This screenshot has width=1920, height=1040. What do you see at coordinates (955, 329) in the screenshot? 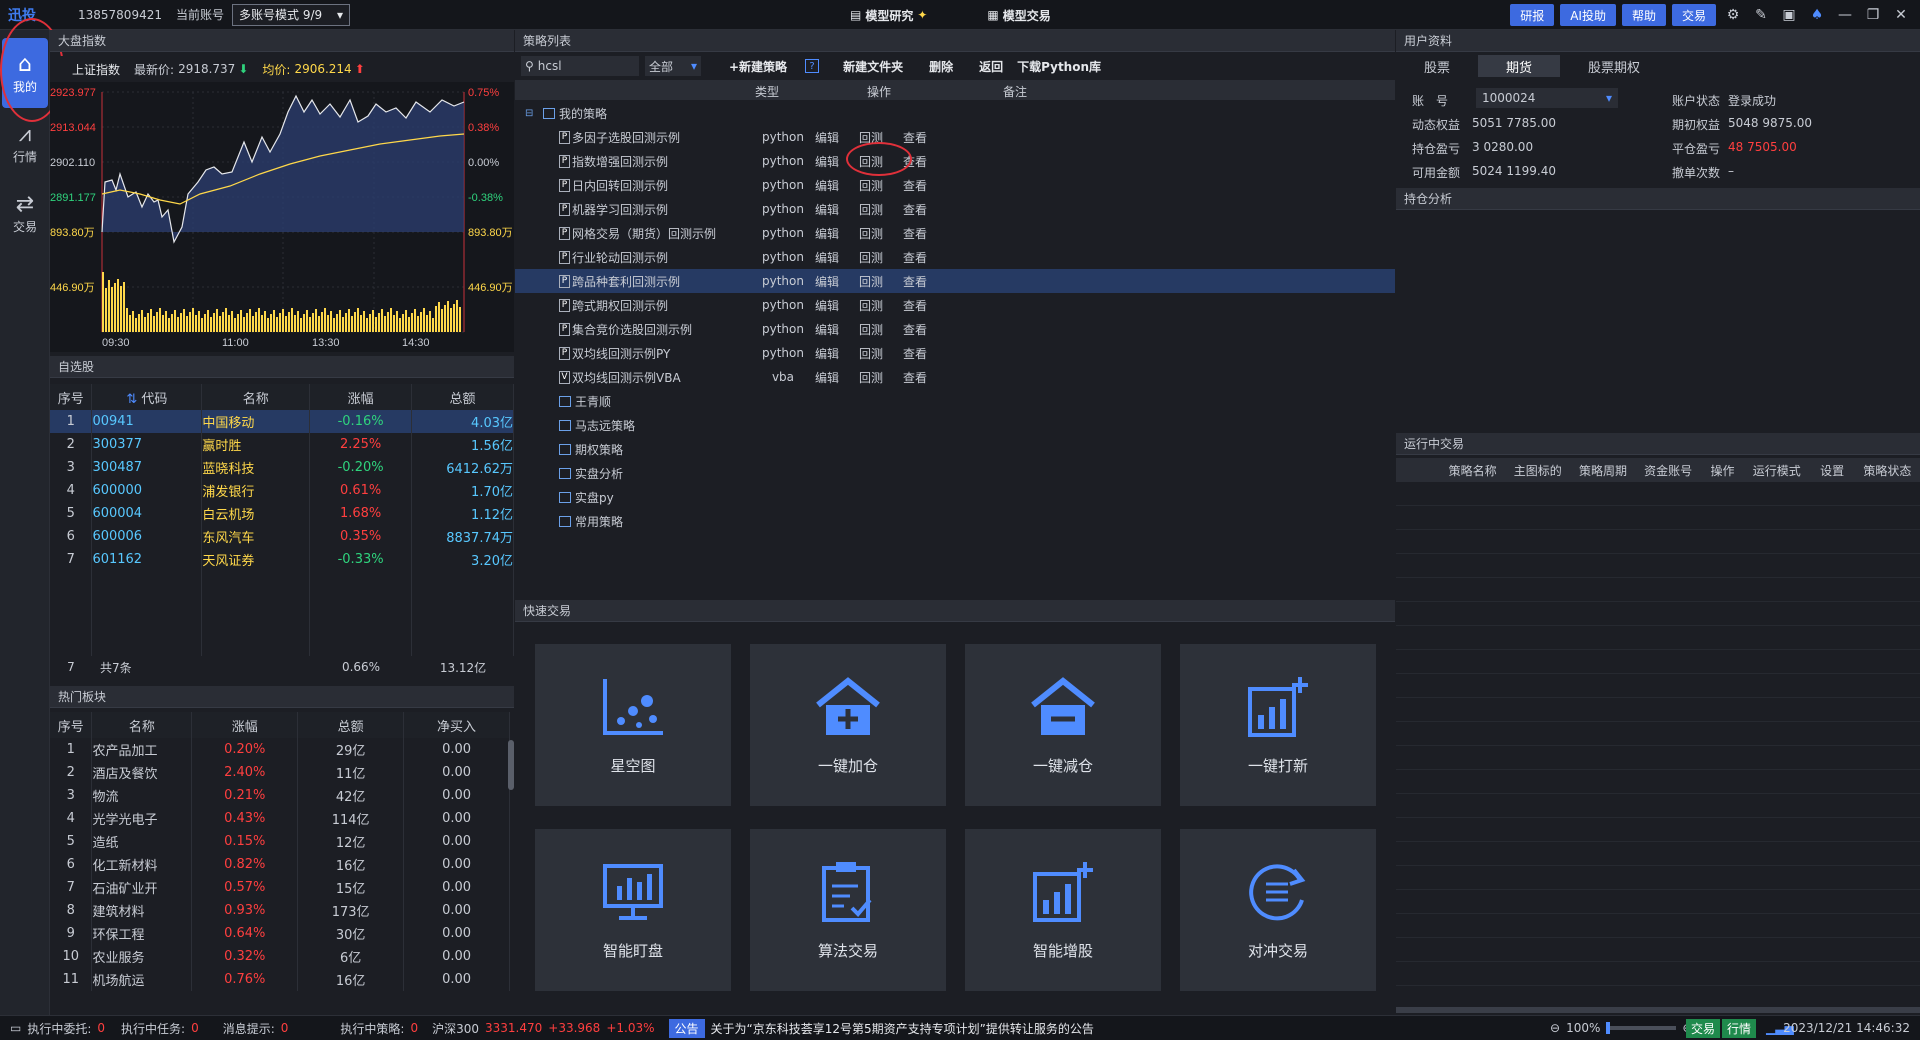
I see `strategy-row: P 集合竞价选股回测示例 python 编辑 回测 查看` at bounding box center [955, 329].